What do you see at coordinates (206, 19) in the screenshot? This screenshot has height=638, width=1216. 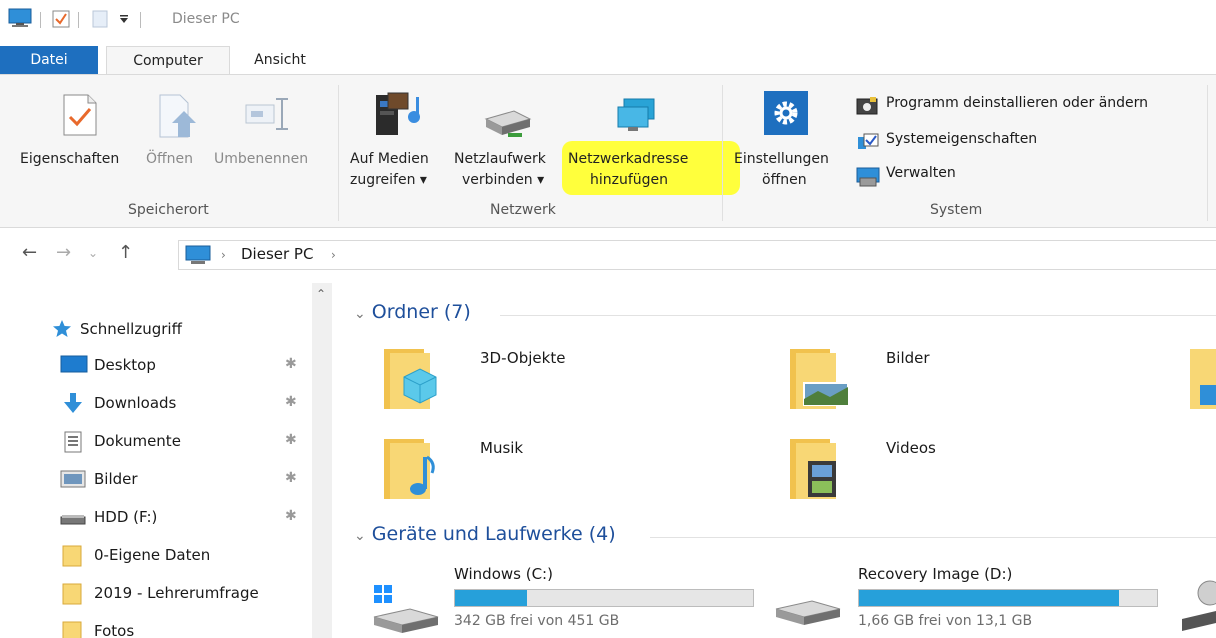 I see `window-title: Dieser PC` at bounding box center [206, 19].